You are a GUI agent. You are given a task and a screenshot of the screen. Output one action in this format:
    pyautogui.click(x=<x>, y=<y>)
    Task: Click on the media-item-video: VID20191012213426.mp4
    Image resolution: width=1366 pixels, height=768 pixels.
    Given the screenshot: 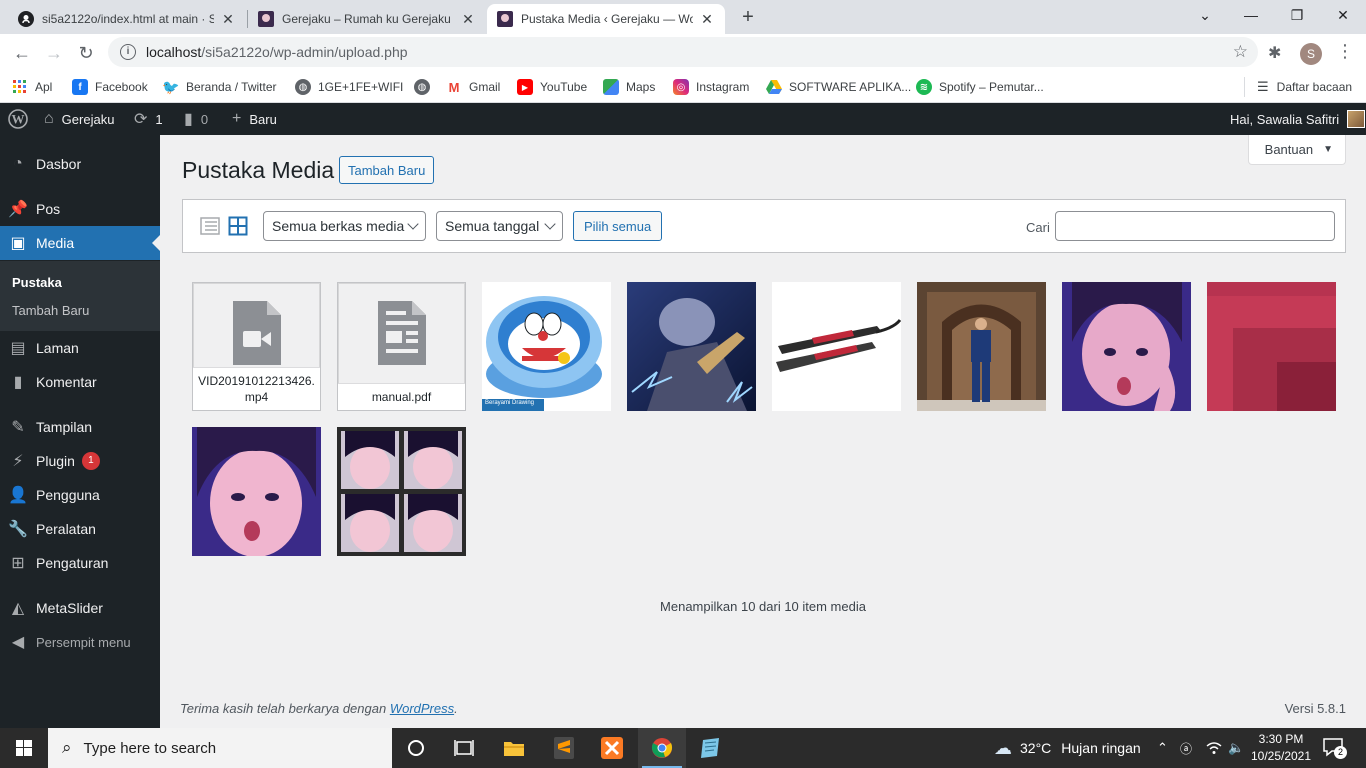 What is the action you would take?
    pyautogui.click(x=256, y=346)
    